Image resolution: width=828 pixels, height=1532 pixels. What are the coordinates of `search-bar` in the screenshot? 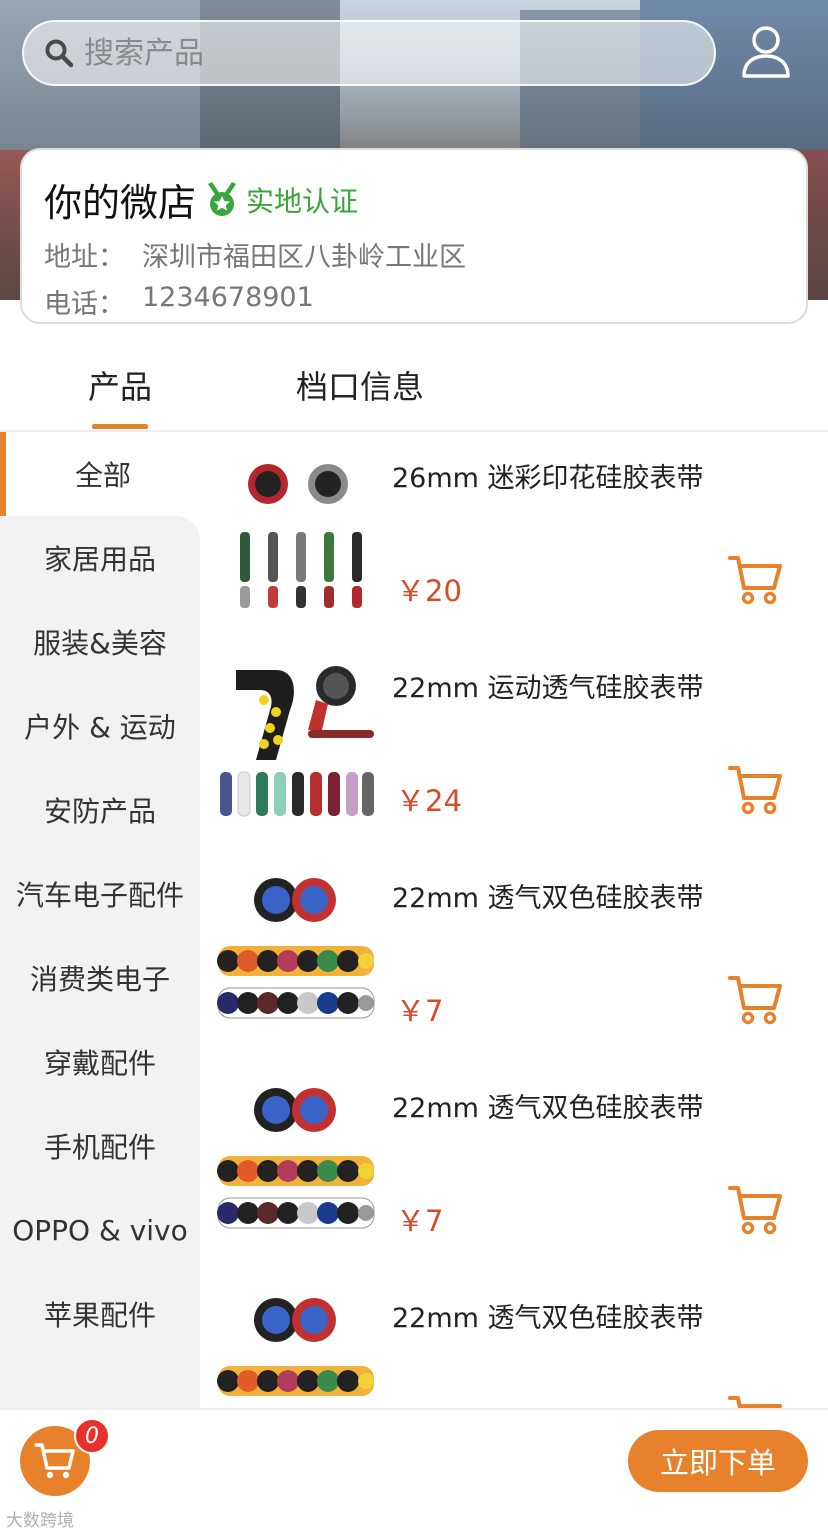 It's located at (369, 53).